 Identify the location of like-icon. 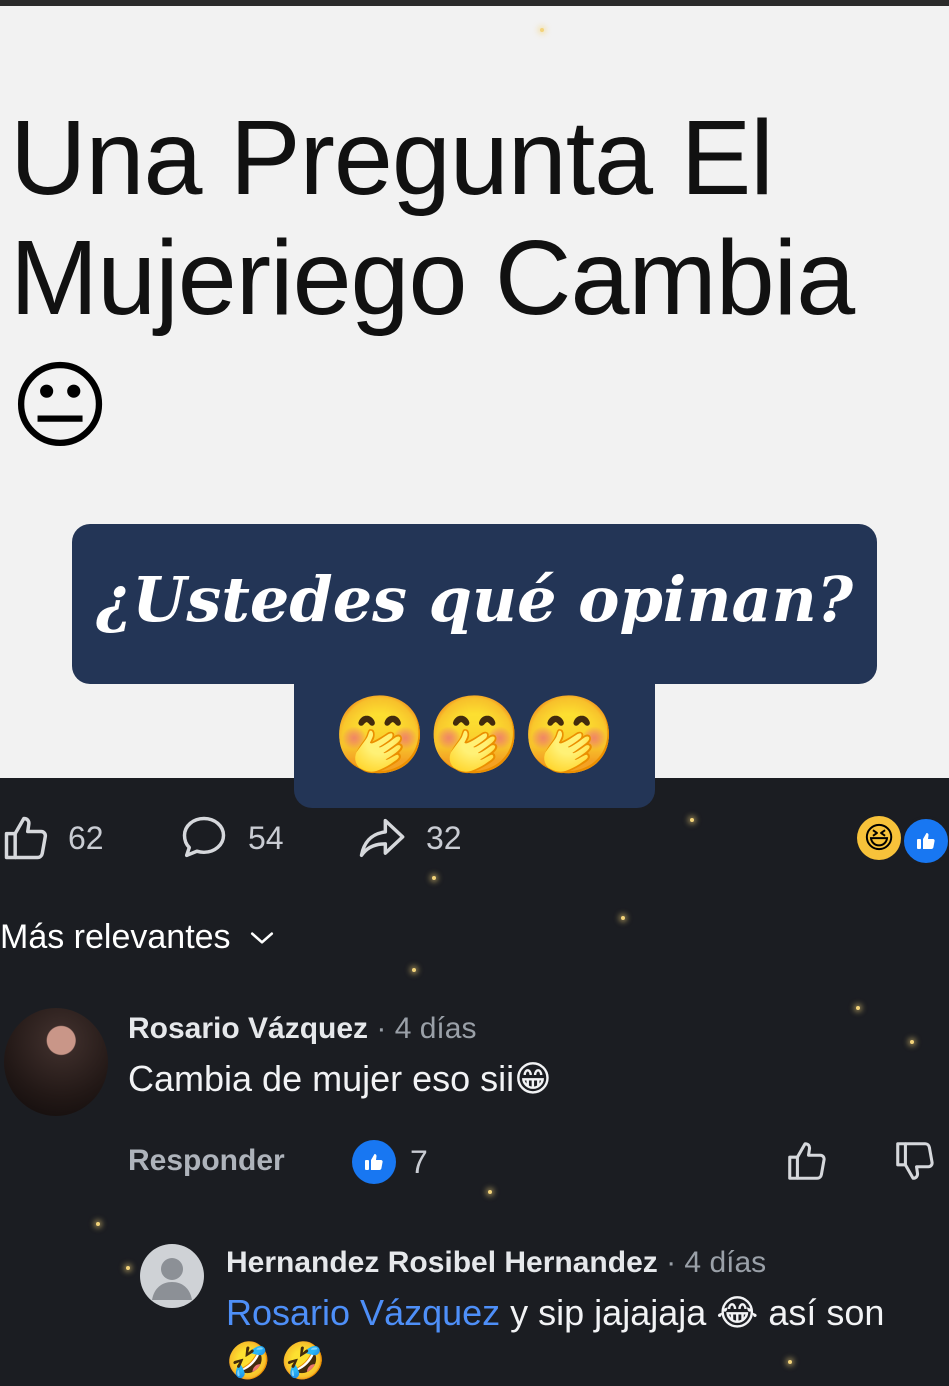
(26, 838).